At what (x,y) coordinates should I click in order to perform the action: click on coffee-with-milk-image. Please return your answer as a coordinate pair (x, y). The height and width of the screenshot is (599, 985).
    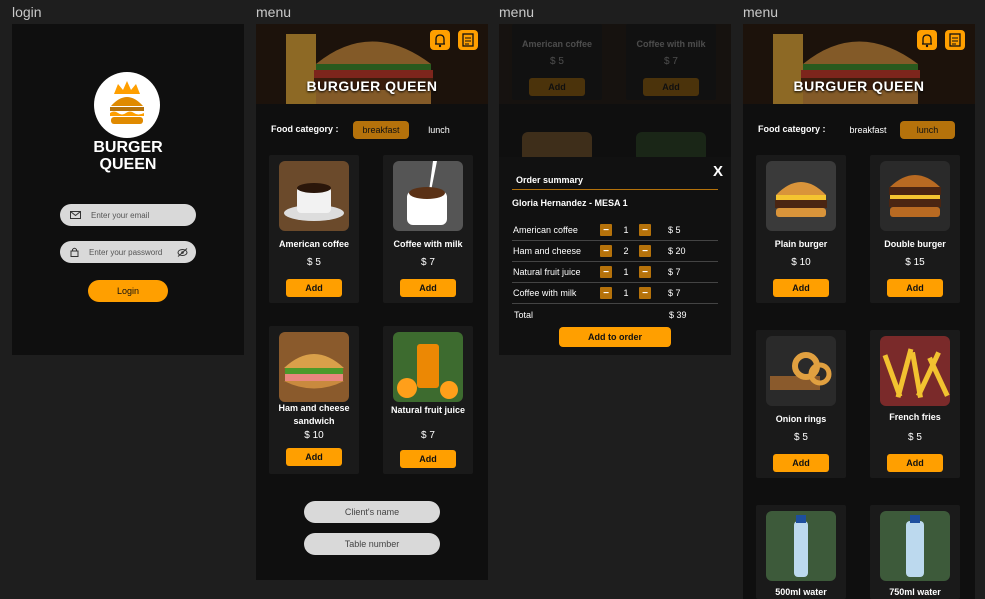
    Looking at the image, I should click on (428, 196).